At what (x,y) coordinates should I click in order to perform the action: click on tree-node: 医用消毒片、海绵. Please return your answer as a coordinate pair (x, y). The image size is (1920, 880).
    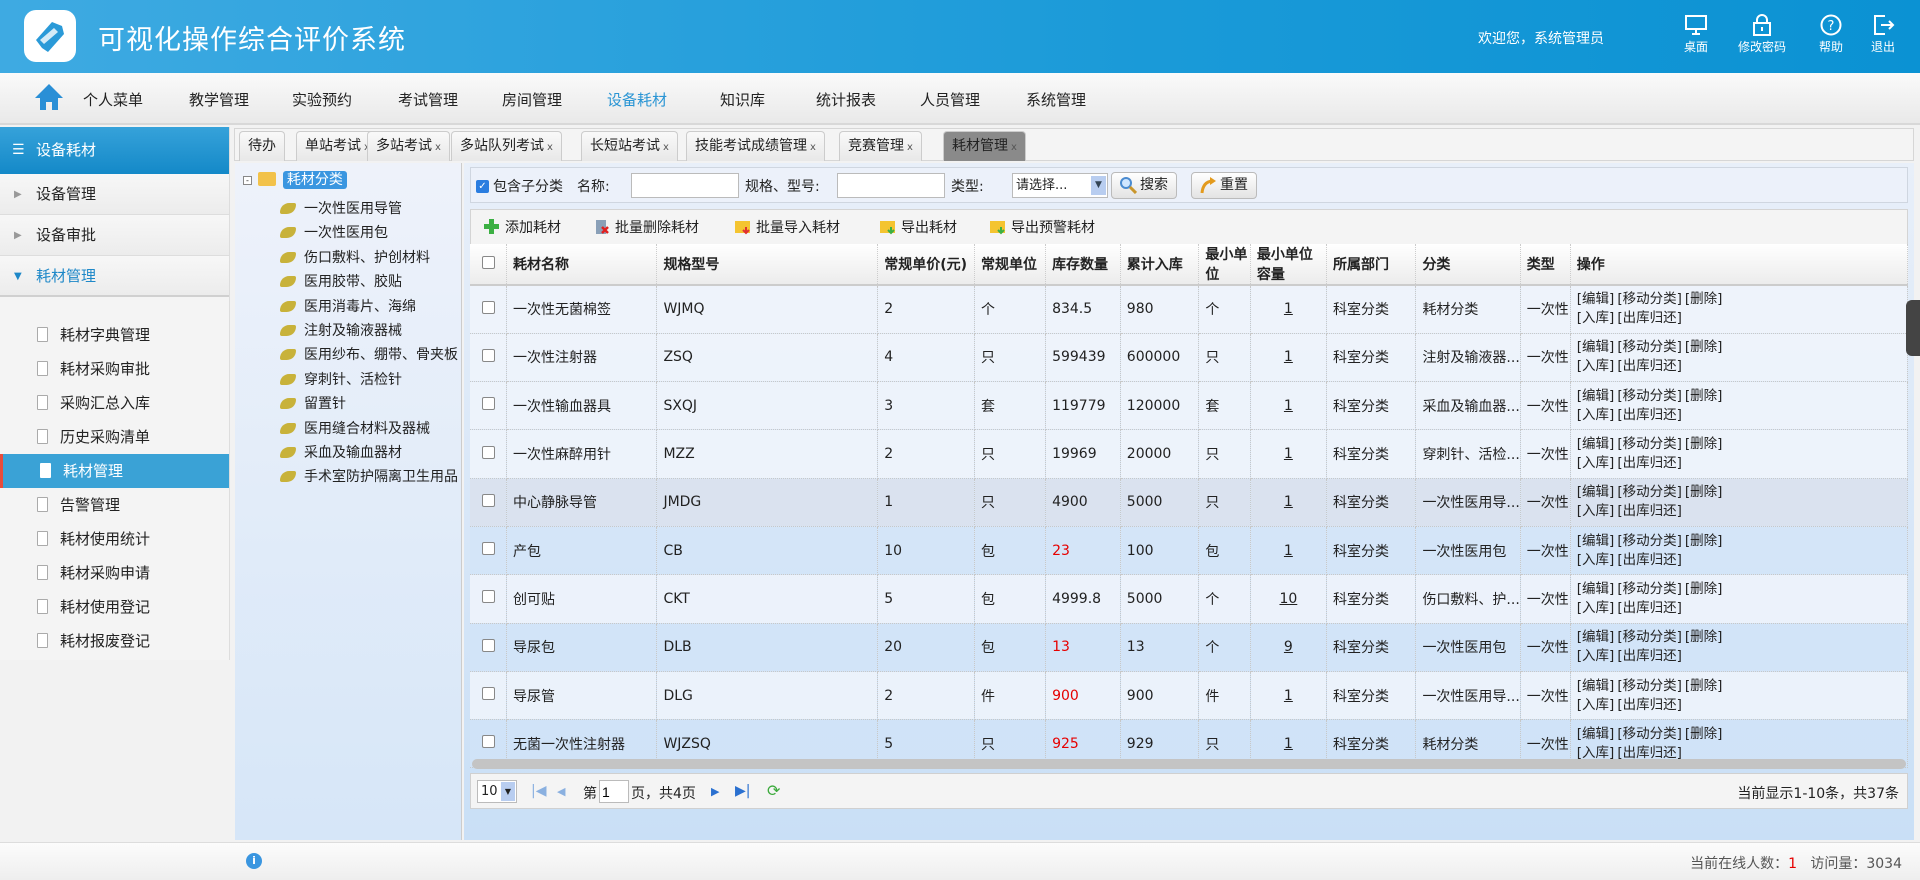
    Looking at the image, I should click on (348, 307).